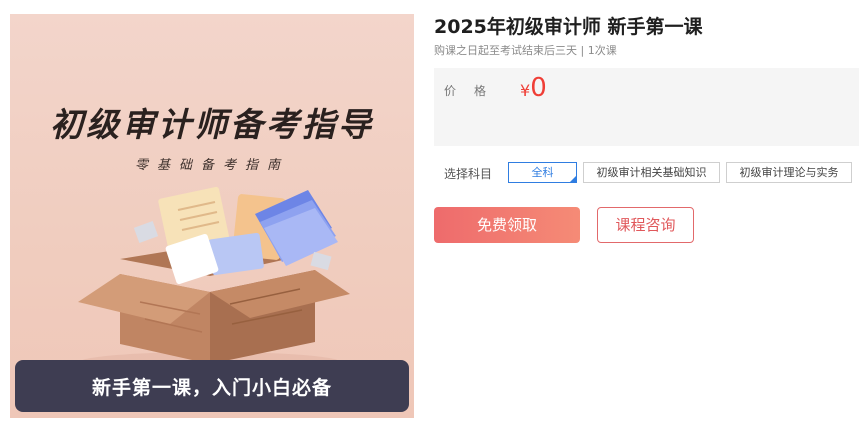  What do you see at coordinates (651, 172) in the screenshot?
I see `subject-option-basic-knowledge: 初级审计相关基础知识` at bounding box center [651, 172].